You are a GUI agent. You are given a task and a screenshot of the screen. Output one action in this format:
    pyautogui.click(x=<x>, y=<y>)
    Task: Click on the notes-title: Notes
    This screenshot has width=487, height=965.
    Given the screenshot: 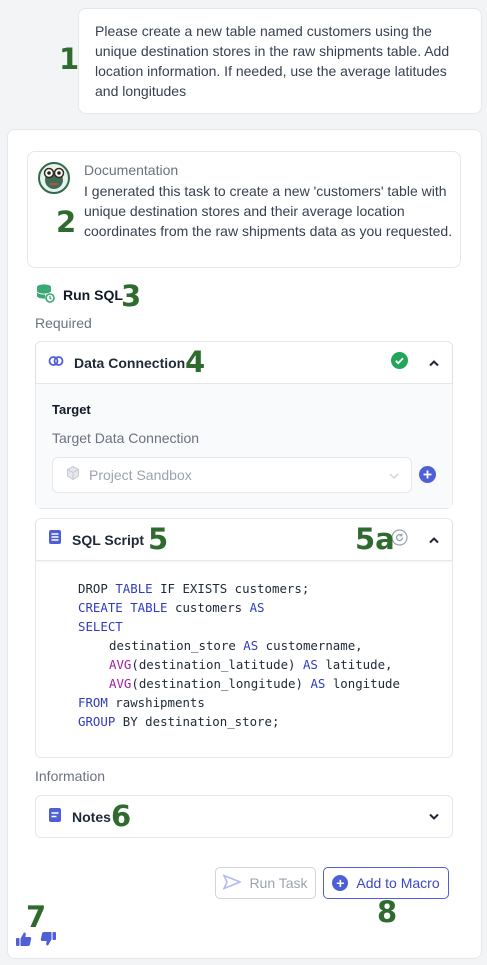 What is the action you would take?
    pyautogui.click(x=91, y=817)
    